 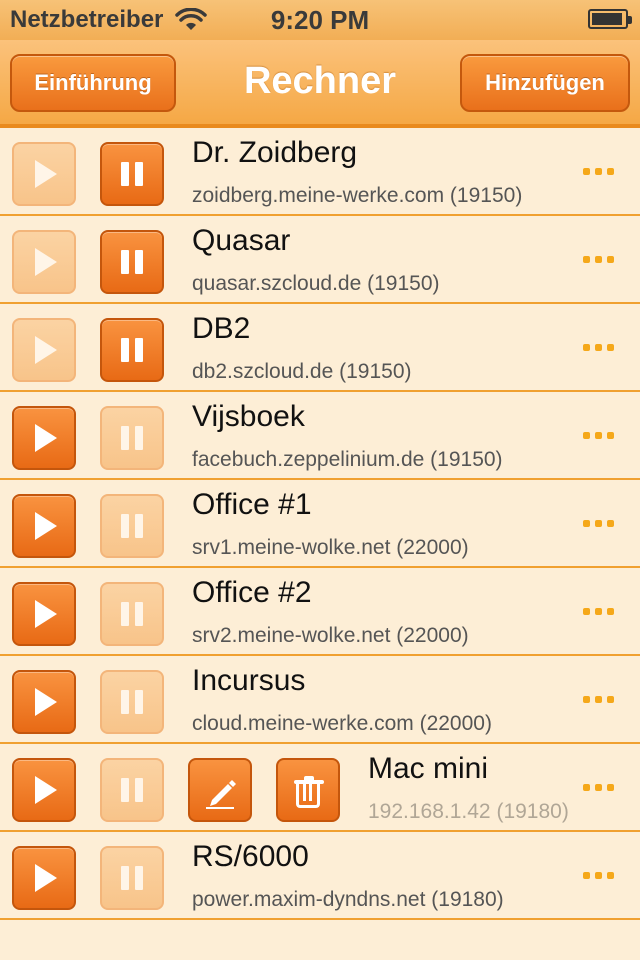 I want to click on add-button: Hinzufügen, so click(x=545, y=83).